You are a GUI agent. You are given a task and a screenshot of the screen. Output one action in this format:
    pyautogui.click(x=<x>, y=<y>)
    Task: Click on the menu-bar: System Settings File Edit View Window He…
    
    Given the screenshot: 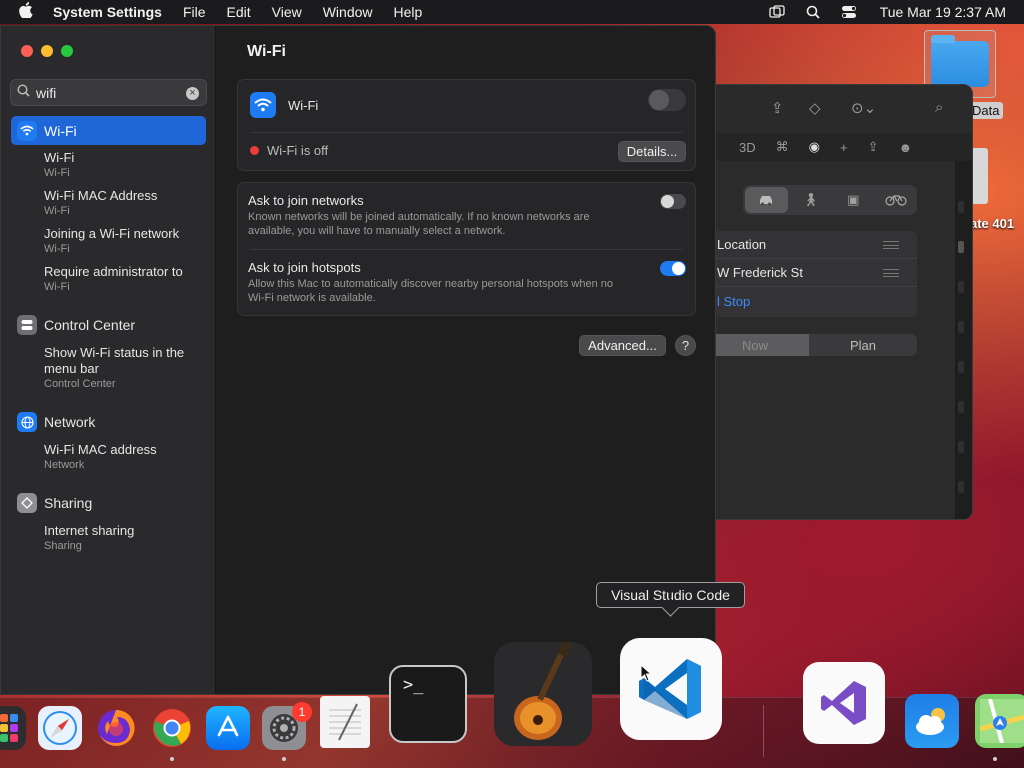 What is the action you would take?
    pyautogui.click(x=512, y=12)
    